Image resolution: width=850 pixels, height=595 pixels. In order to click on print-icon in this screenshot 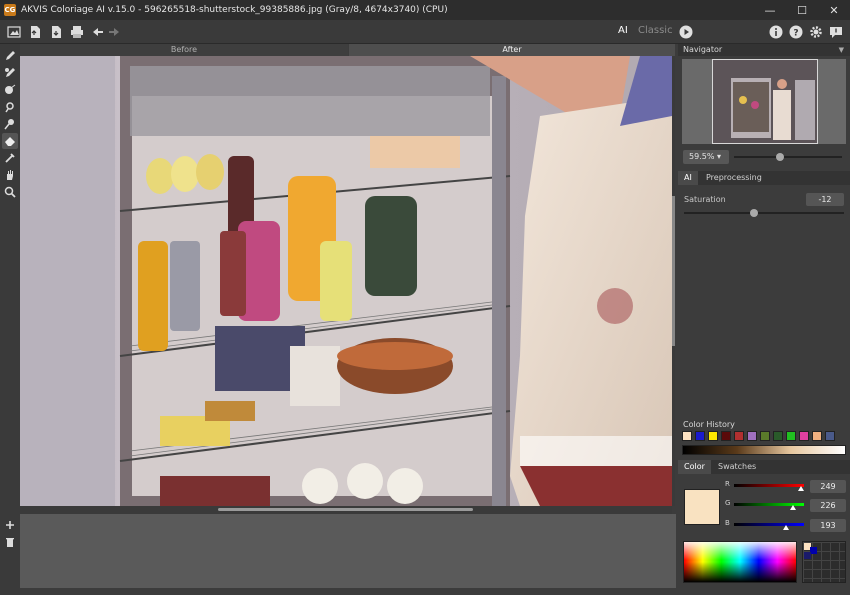, I will do `click(77, 32)`.